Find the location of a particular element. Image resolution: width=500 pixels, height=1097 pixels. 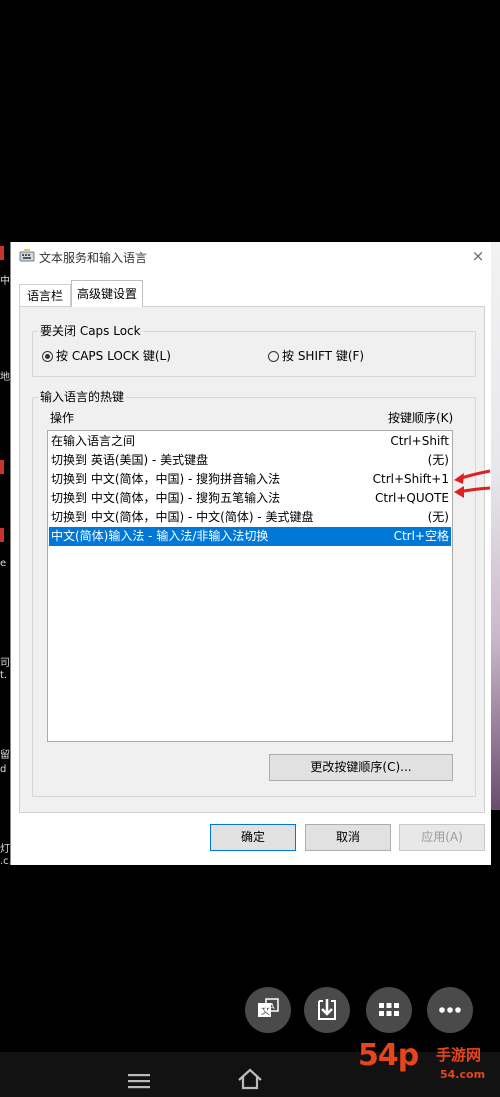

menu-icon is located at coordinates (139, 1081).